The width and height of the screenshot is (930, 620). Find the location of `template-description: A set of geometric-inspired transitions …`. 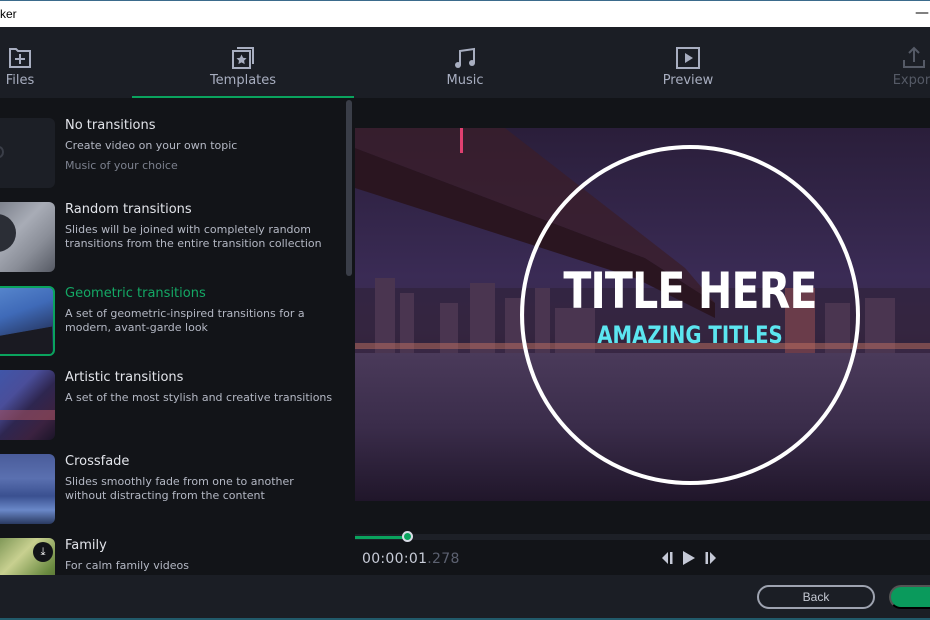

template-description: A set of geometric-inspired transitions … is located at coordinates (185, 320).